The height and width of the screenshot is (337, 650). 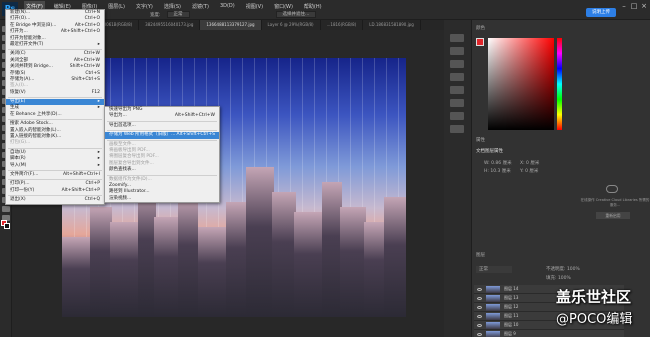 I want to click on properties-panel-tab: 属性, so click(x=480, y=140).